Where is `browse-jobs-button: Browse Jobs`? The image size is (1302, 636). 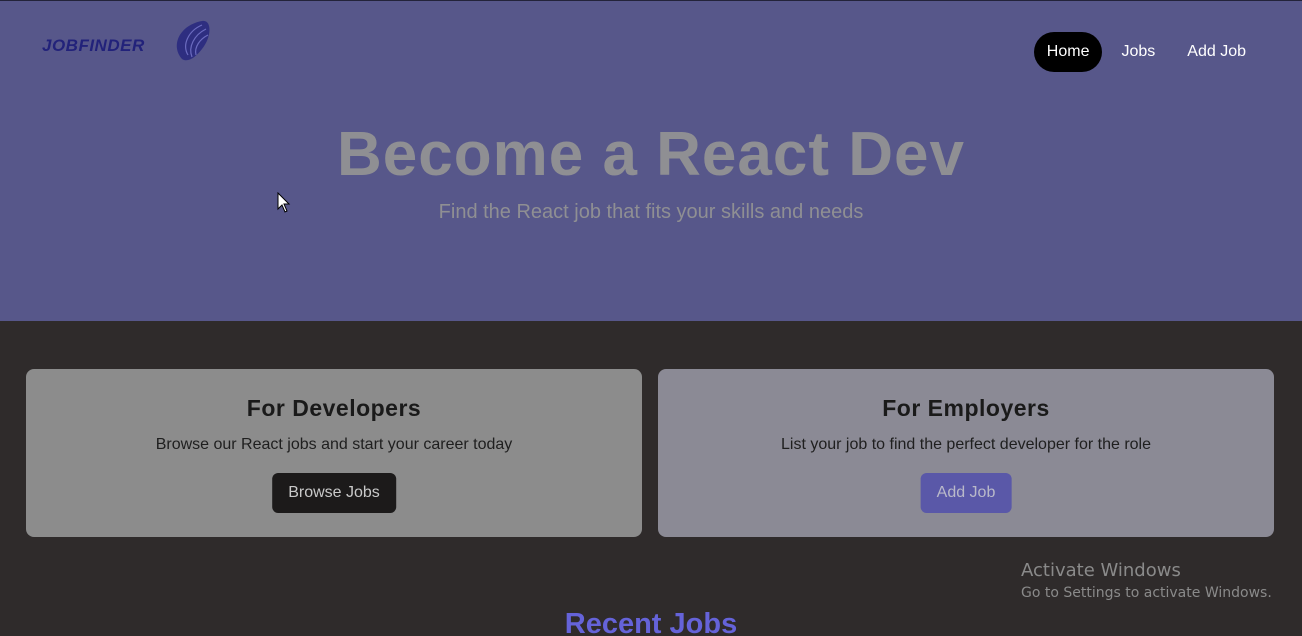
browse-jobs-button: Browse Jobs is located at coordinates (334, 493).